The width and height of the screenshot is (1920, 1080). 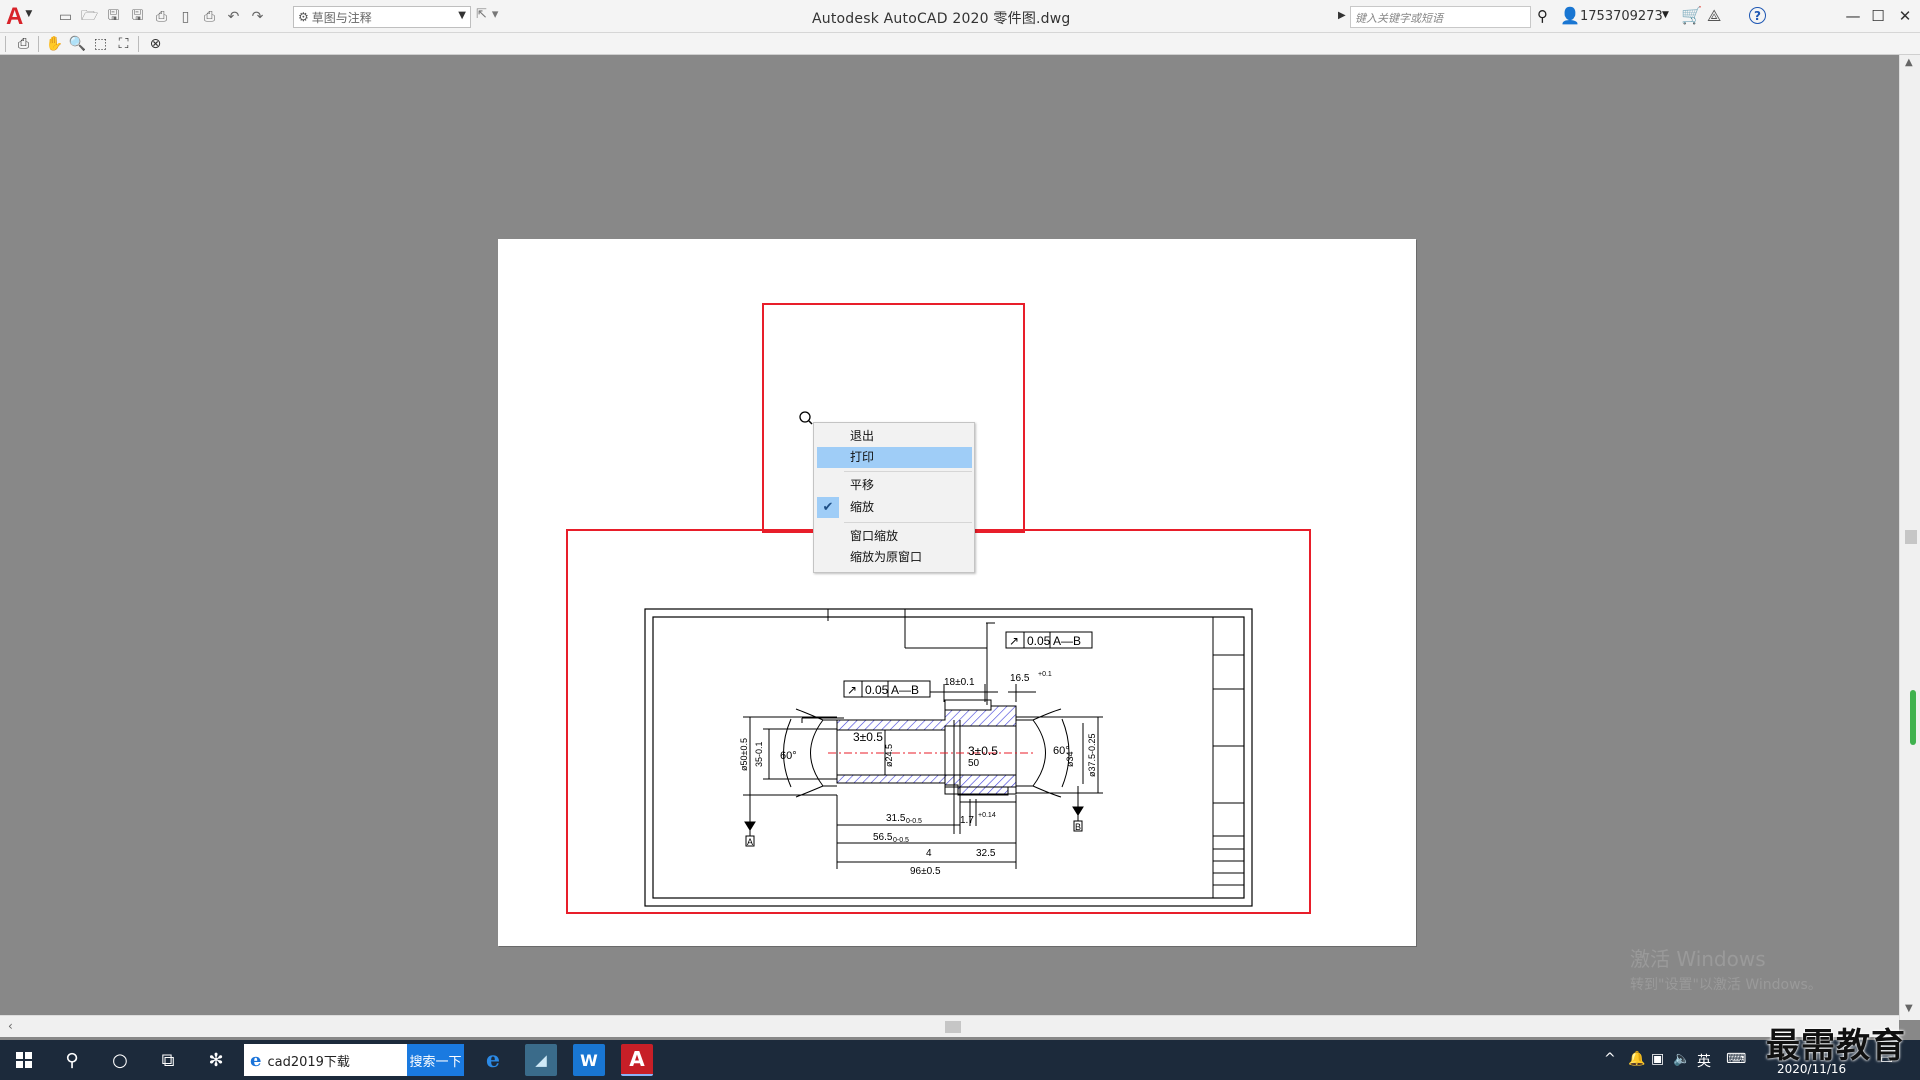 I want to click on redo-icon: ↷, so click(x=257, y=17).